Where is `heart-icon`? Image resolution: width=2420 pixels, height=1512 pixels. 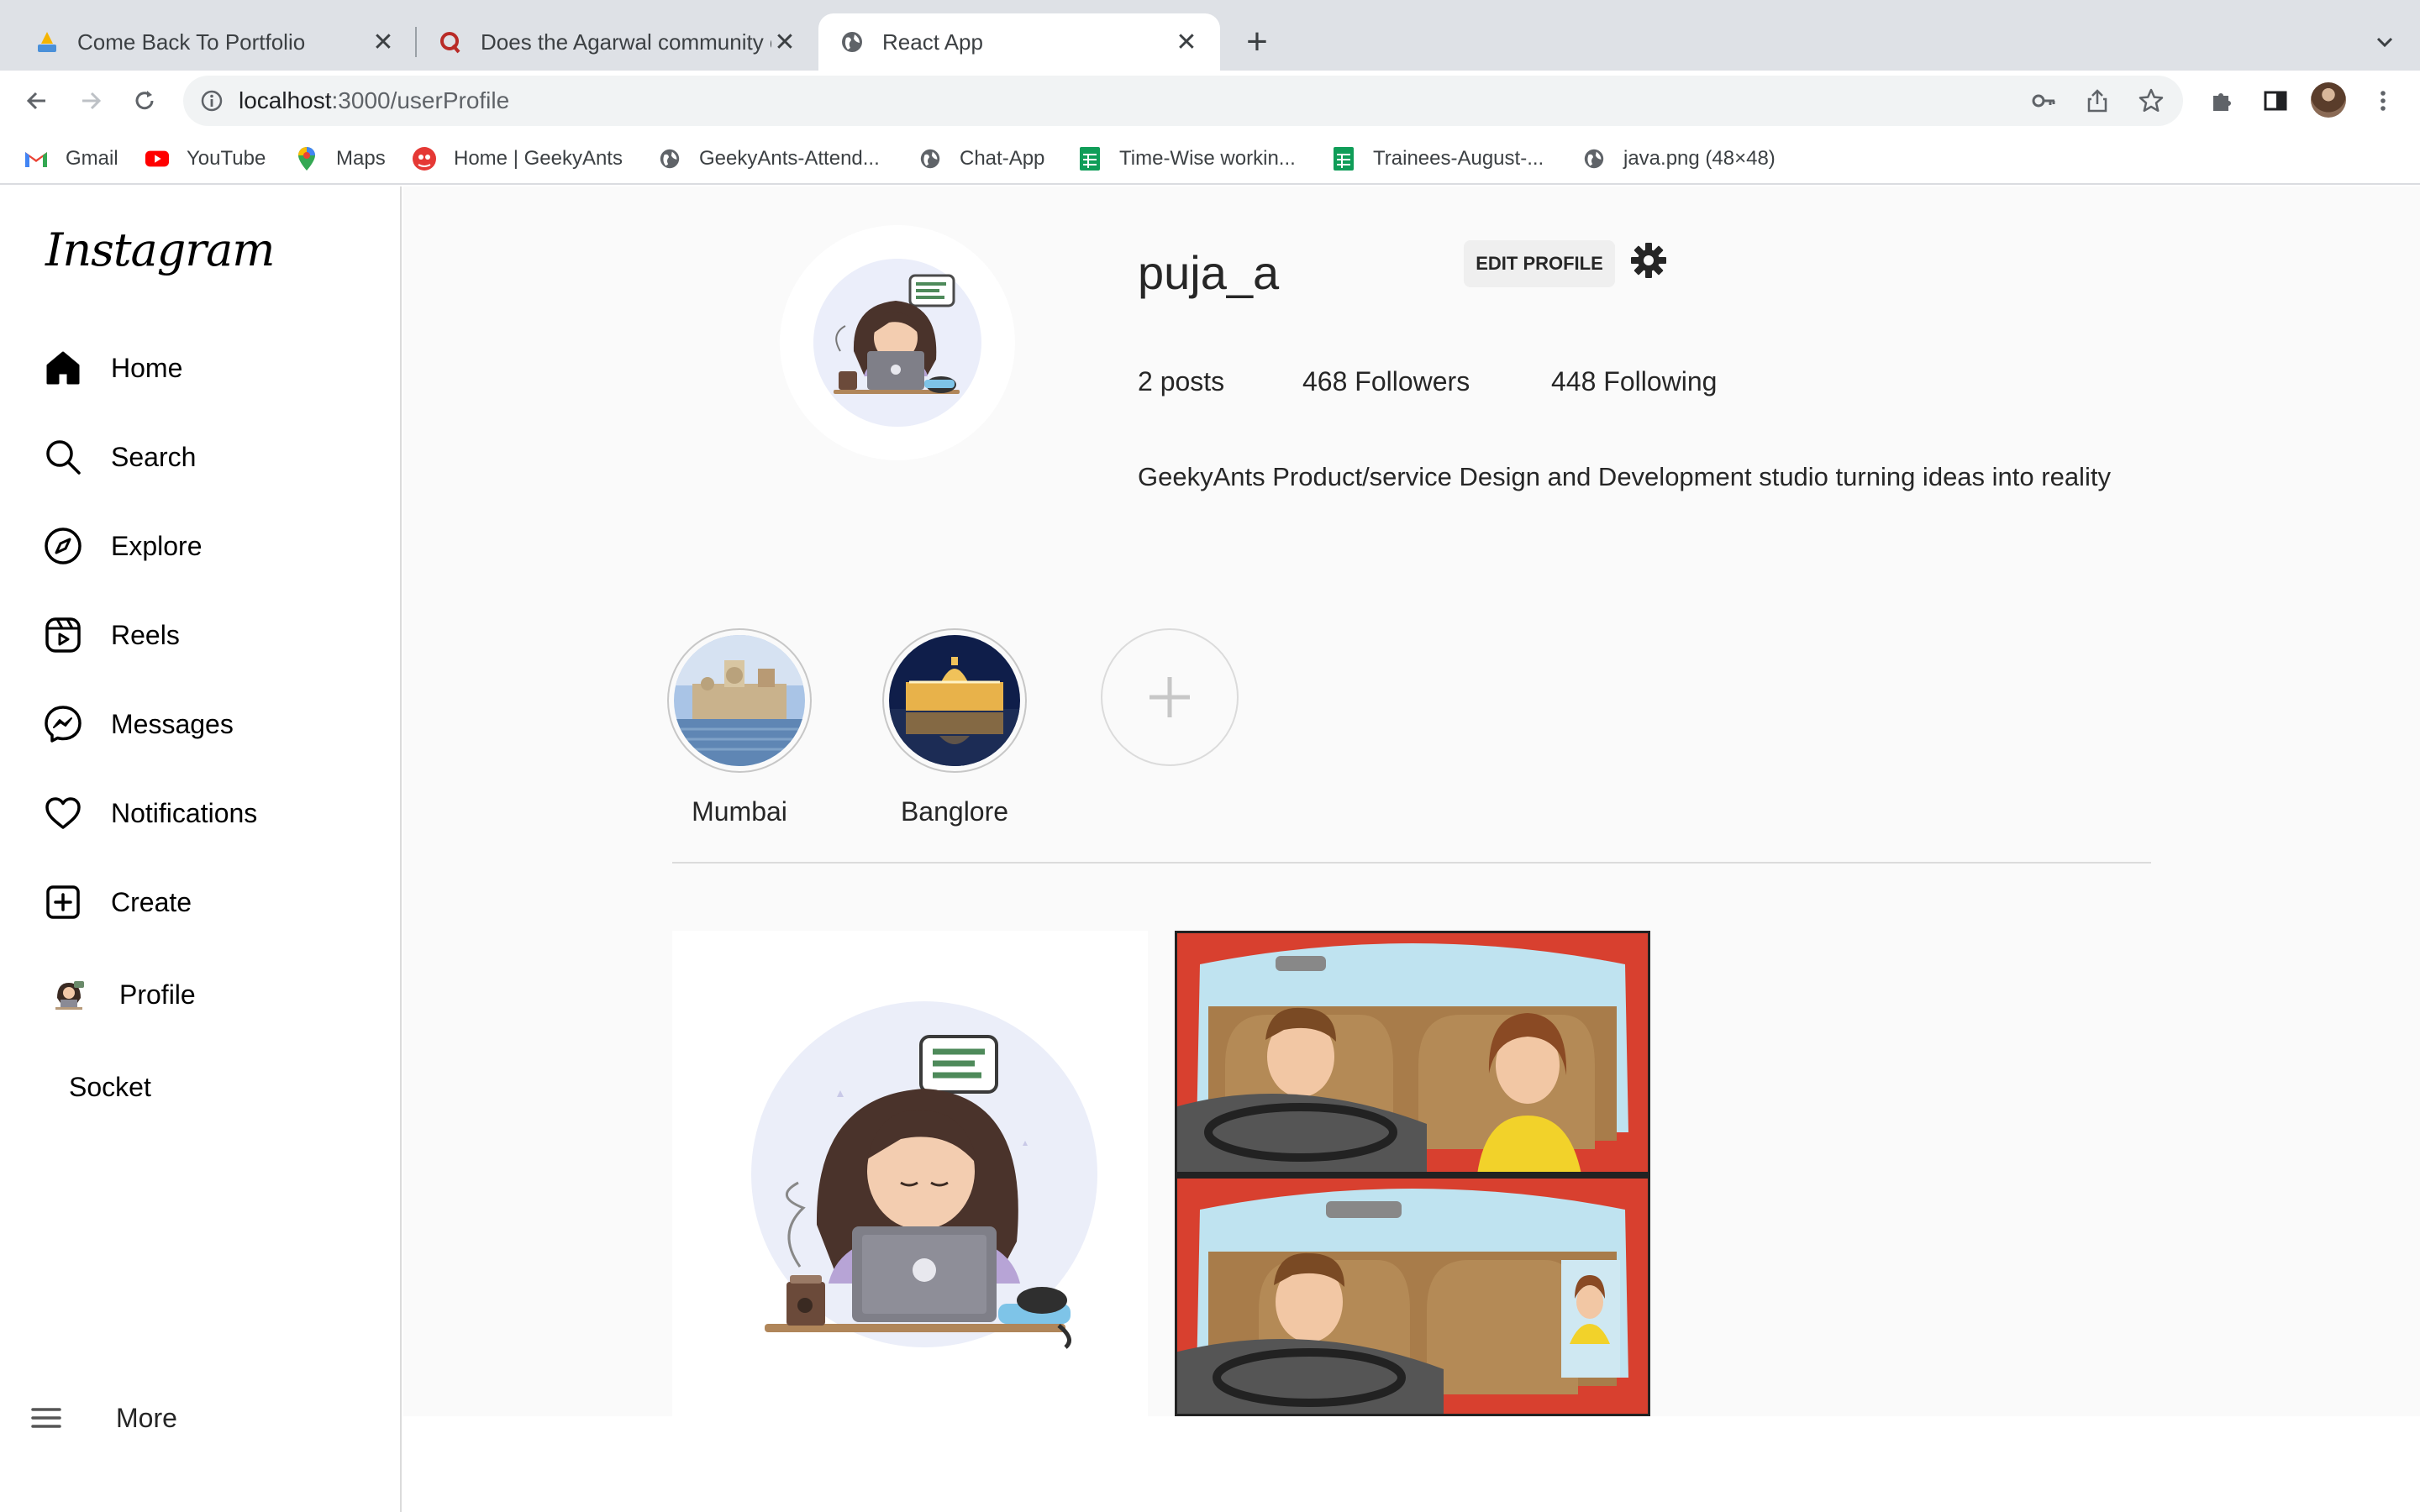
heart-icon is located at coordinates (63, 813).